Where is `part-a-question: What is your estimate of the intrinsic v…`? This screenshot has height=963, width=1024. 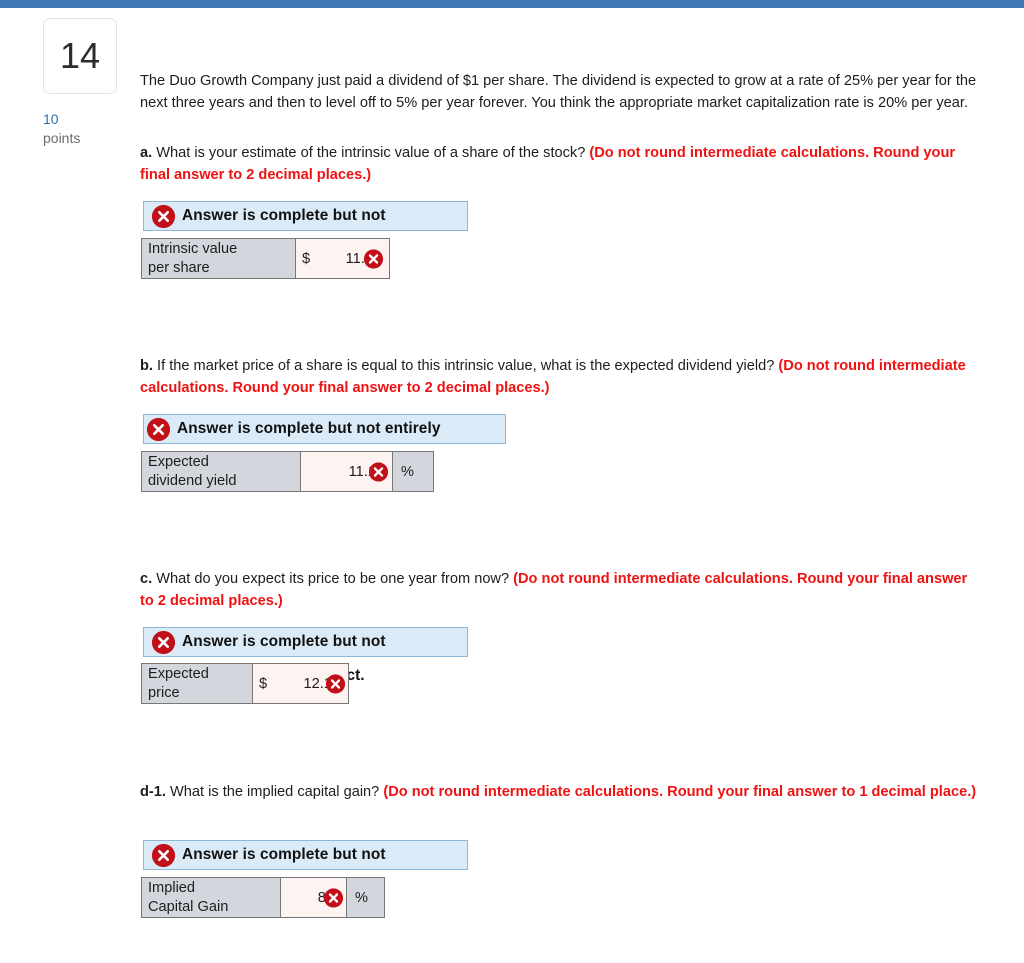 part-a-question: What is your estimate of the intrinsic v… is located at coordinates (371, 153).